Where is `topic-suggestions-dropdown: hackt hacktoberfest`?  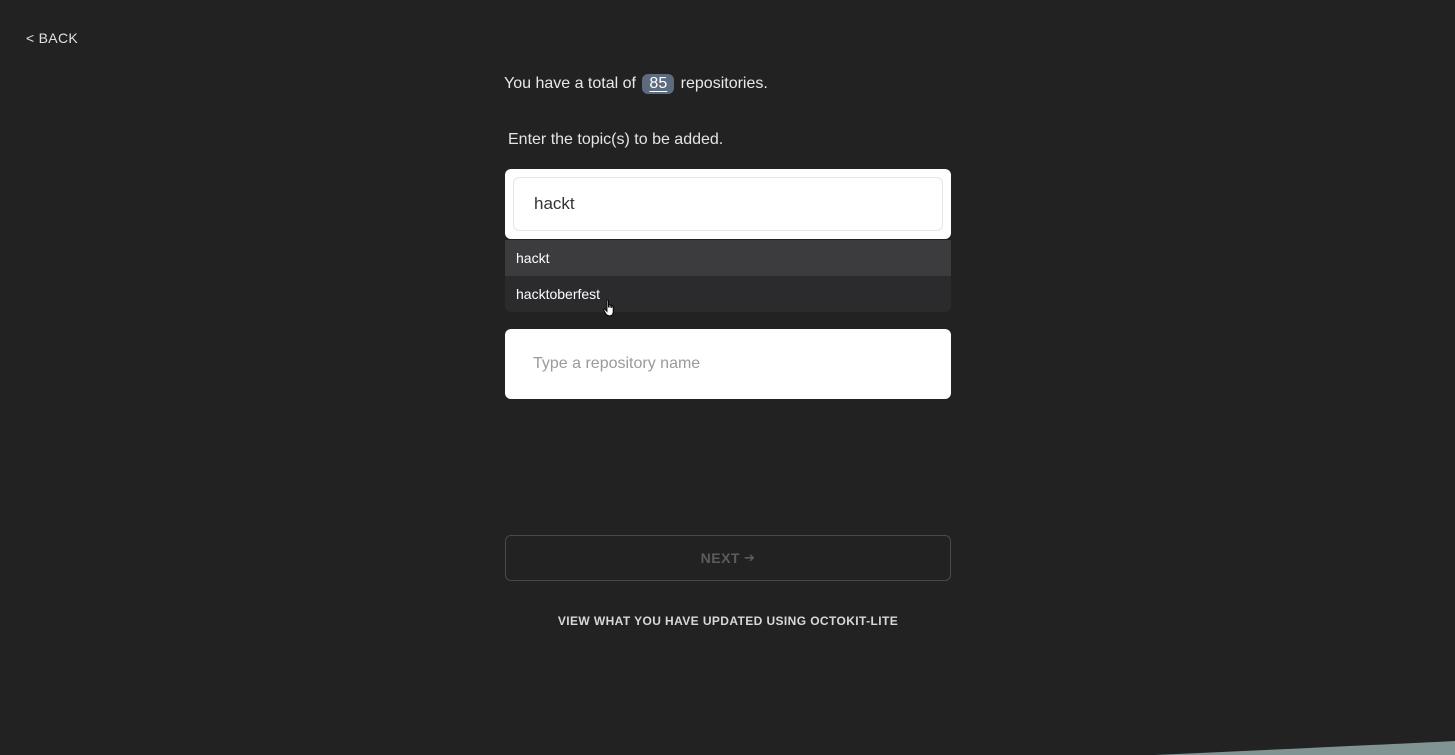 topic-suggestions-dropdown: hackt hacktoberfest is located at coordinates (728, 276).